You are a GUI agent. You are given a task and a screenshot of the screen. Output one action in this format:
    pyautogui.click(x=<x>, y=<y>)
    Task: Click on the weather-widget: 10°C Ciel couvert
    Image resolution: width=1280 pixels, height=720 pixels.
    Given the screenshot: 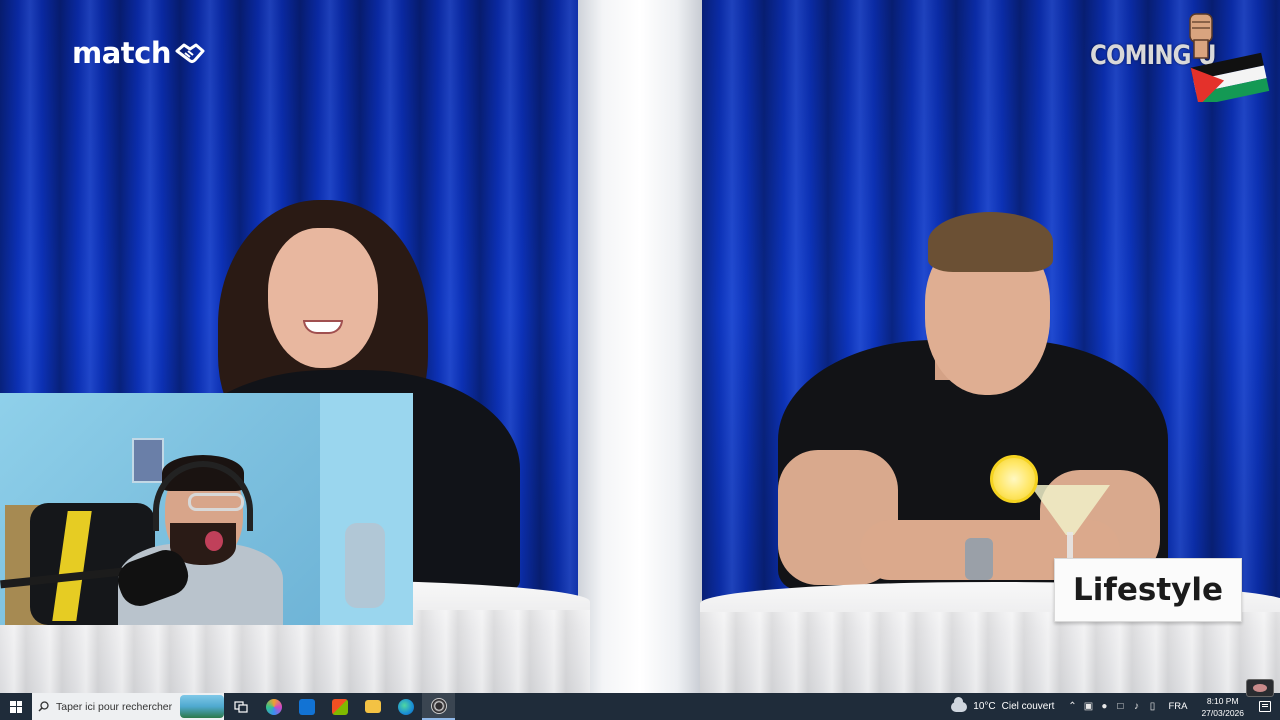 What is the action you would take?
    pyautogui.click(x=1002, y=704)
    